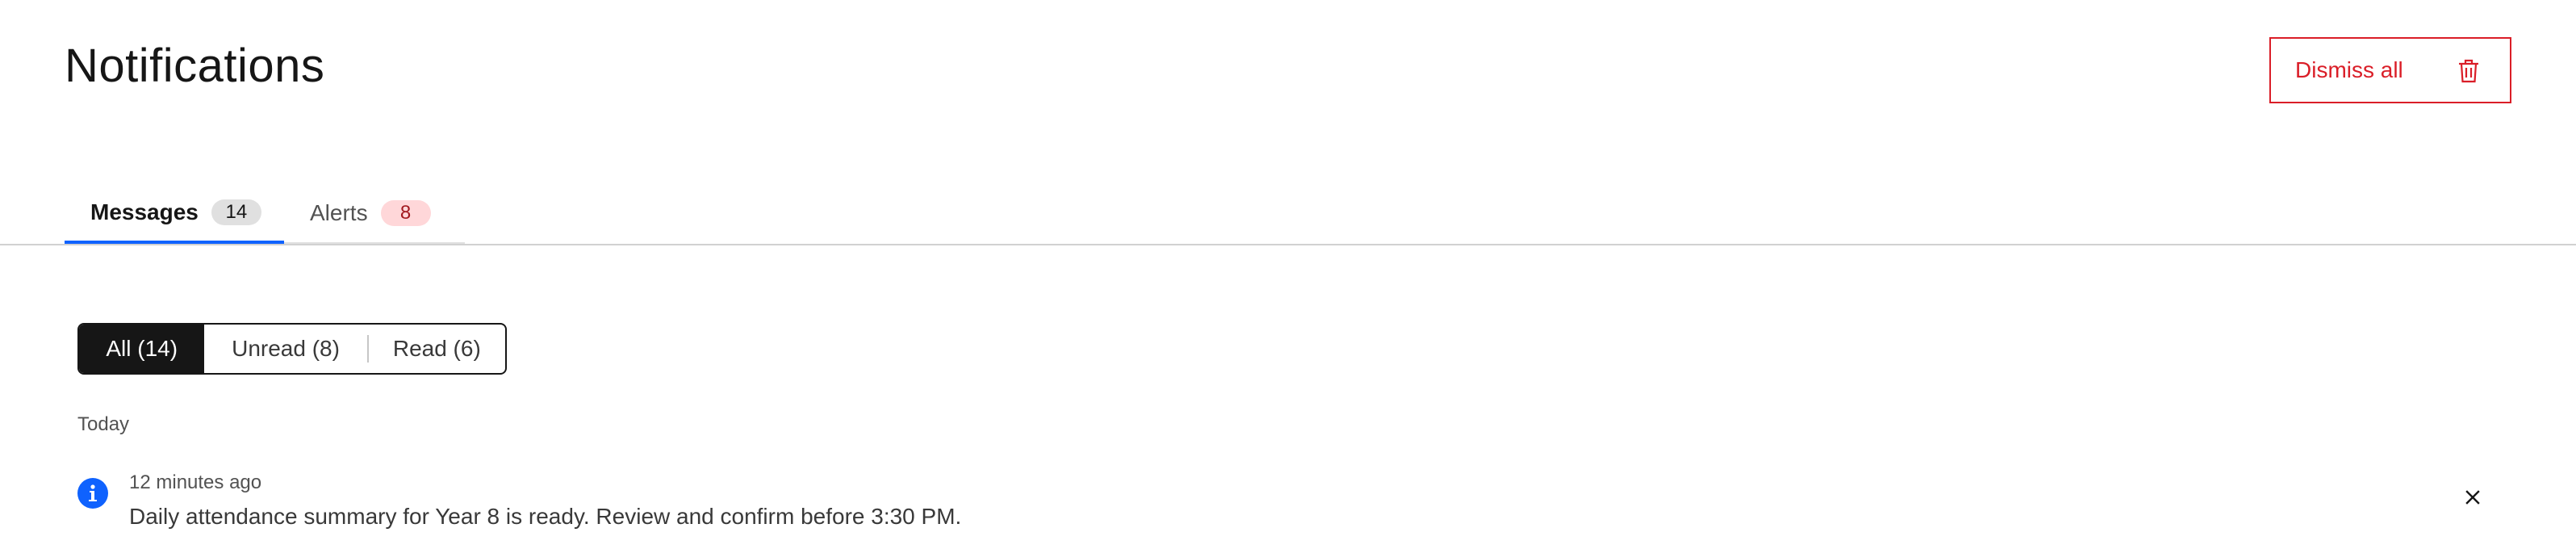  What do you see at coordinates (339, 212) in the screenshot?
I see `tab-alerts-label: Alerts` at bounding box center [339, 212].